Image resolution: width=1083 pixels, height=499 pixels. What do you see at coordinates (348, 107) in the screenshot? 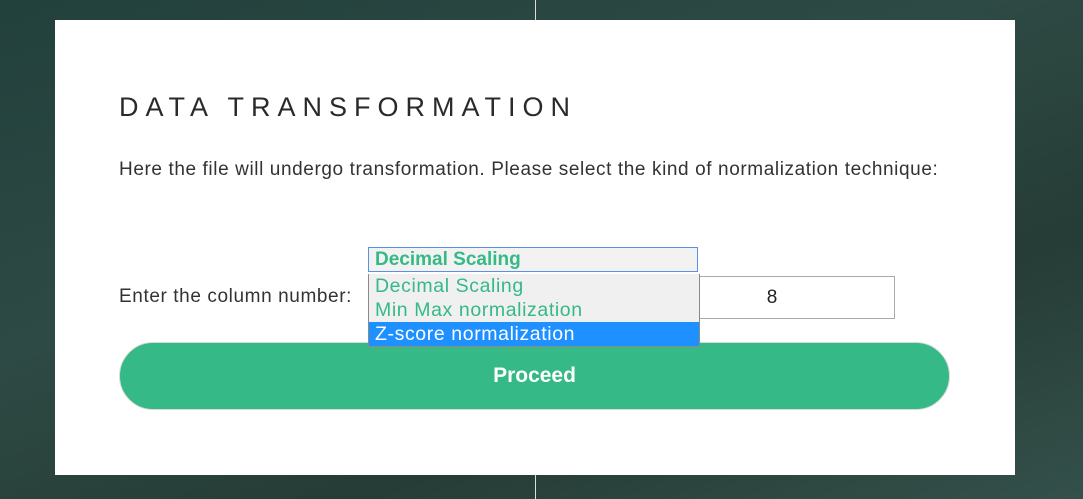
I see `page-title: DATA TRANSFORMATION` at bounding box center [348, 107].